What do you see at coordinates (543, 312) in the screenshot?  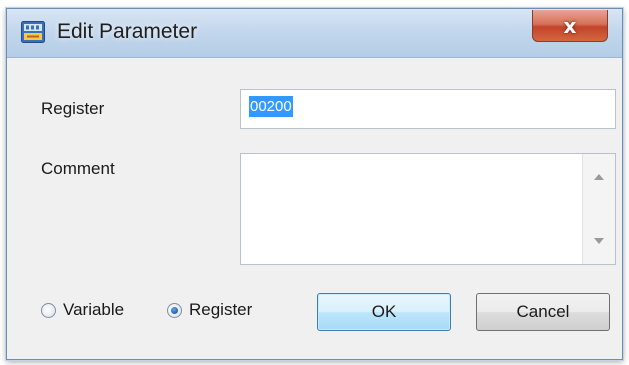 I see `cancel-button: Cancel` at bounding box center [543, 312].